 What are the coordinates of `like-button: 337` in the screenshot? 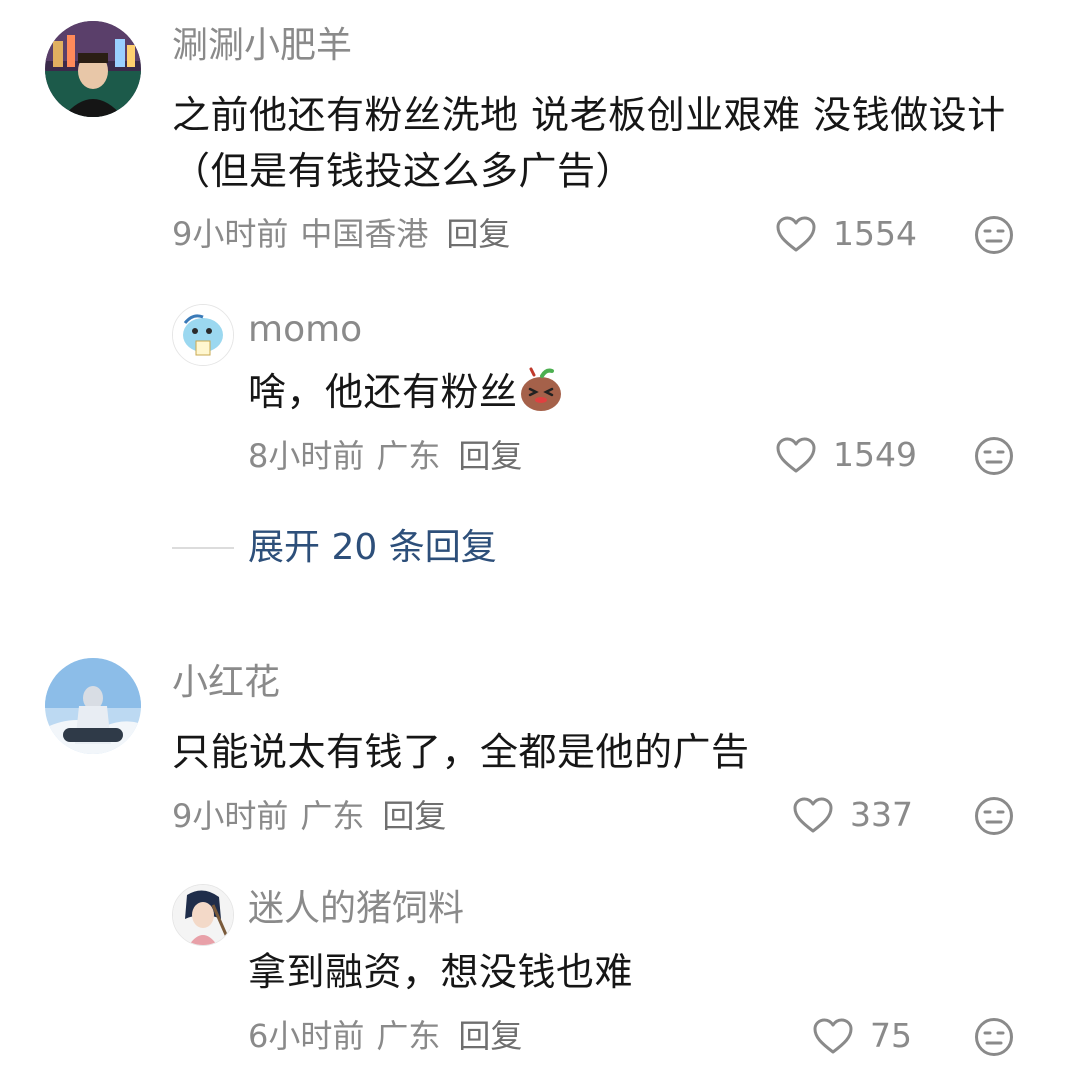 It's located at (852, 815).